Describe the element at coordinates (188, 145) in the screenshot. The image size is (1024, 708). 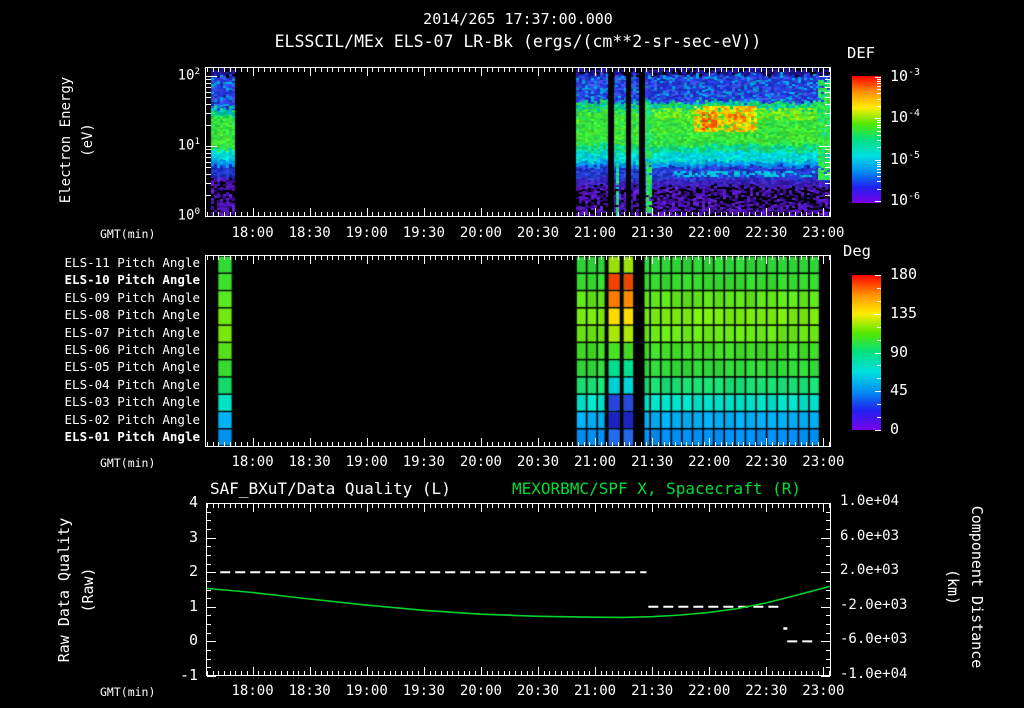
I see `y-tick-label: 101` at that location.